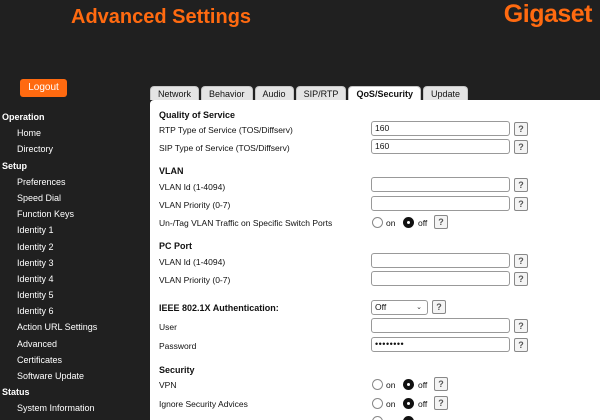  What do you see at coordinates (377, 403) in the screenshot?
I see `ignore-security-on-radio` at bounding box center [377, 403].